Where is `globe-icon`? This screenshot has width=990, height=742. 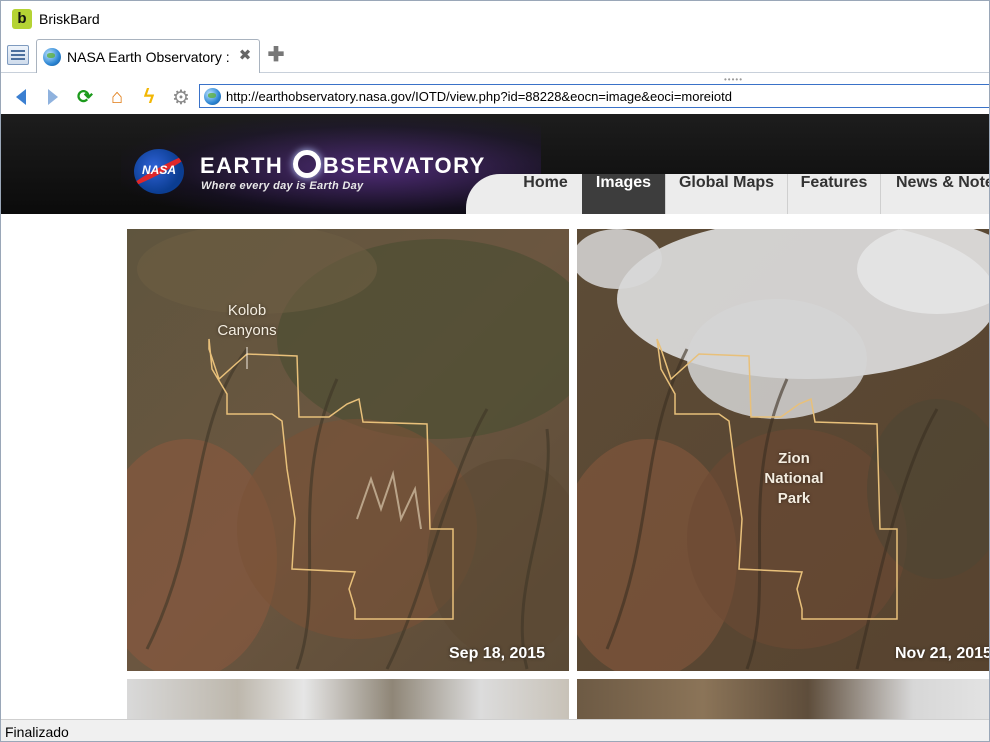 globe-icon is located at coordinates (52, 56).